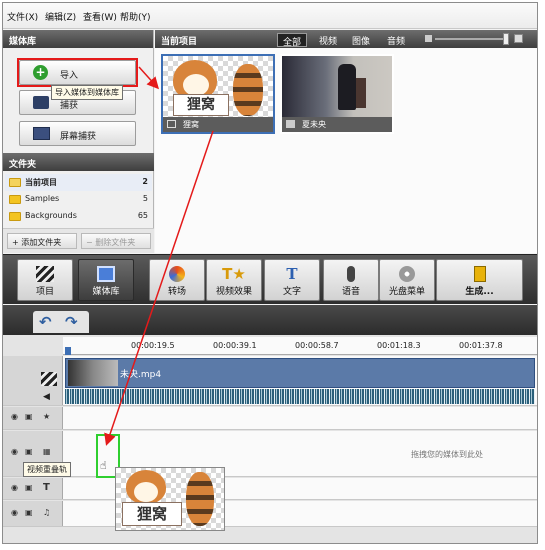 Image resolution: width=545 pixels, height=550 pixels. I want to click on produce-icon, so click(479, 274).